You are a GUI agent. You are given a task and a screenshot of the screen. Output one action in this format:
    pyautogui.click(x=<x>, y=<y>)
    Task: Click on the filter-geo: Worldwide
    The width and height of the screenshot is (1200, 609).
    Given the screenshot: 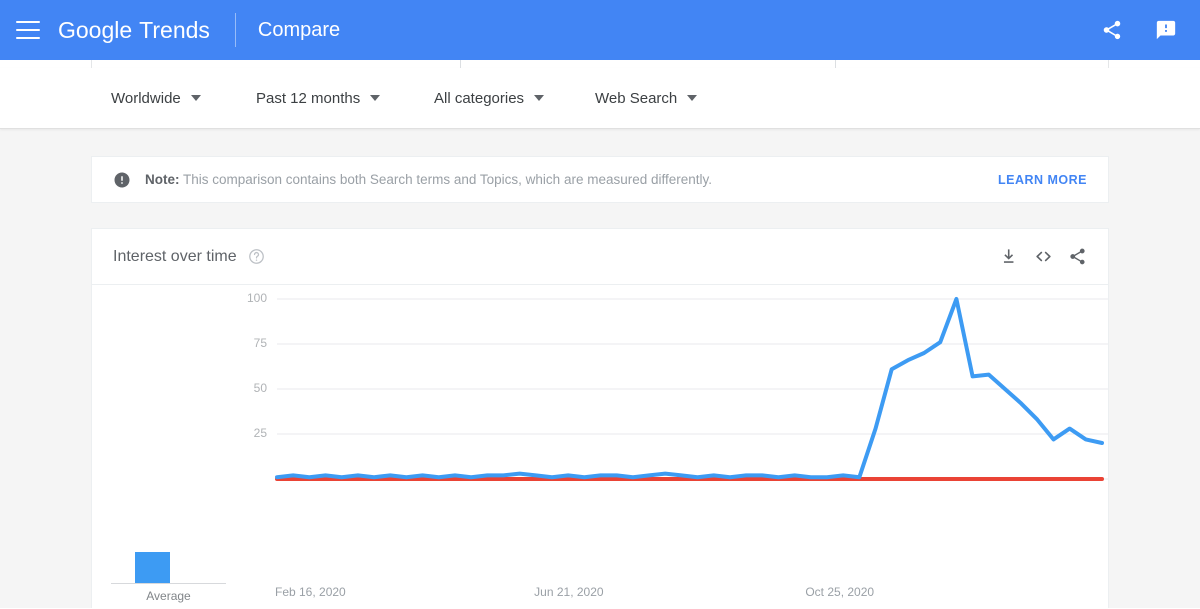 What is the action you would take?
    pyautogui.click(x=156, y=98)
    